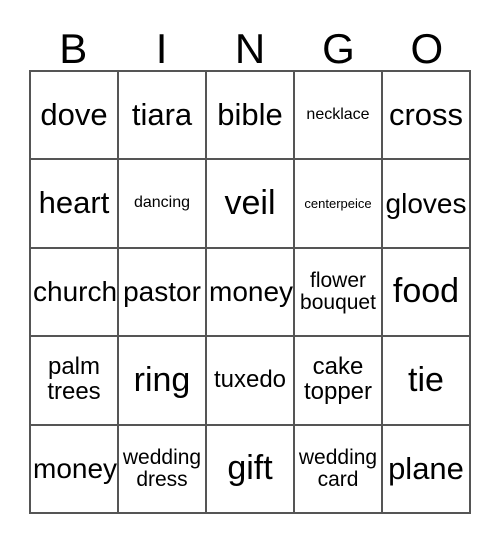 This screenshot has width=500, height=544. I want to click on bingo-cell: palm trees, so click(75, 381).